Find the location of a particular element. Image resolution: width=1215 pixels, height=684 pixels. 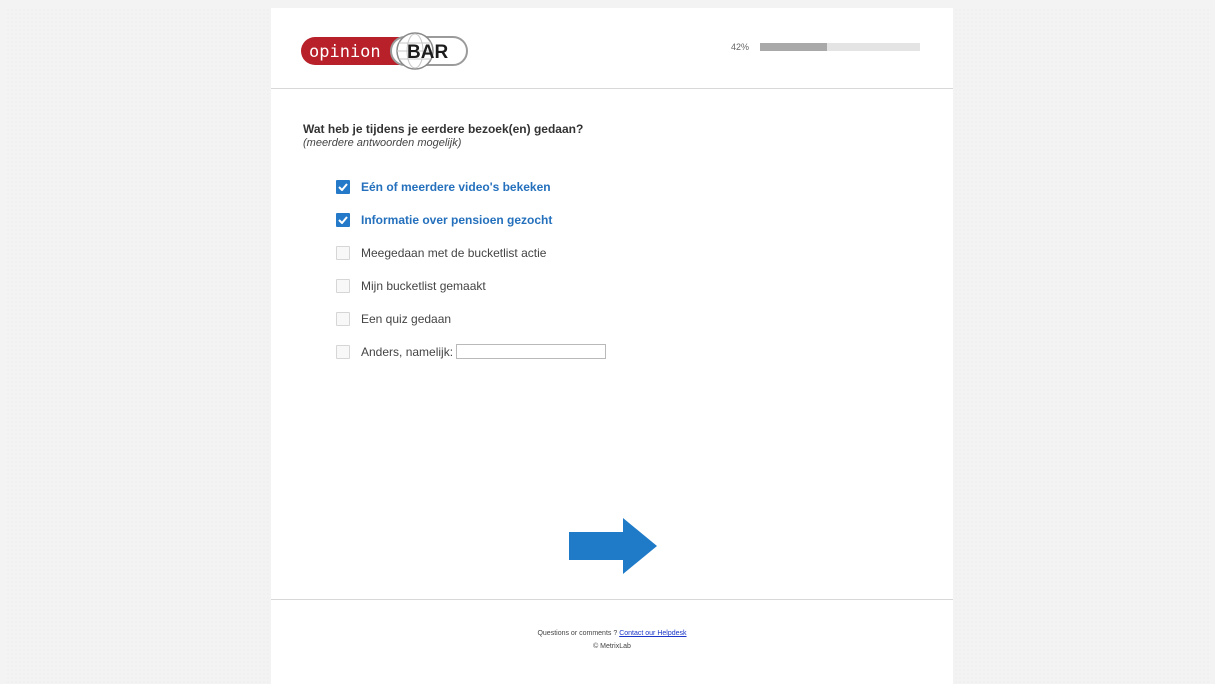

option-quiz-gedaan: Een quiz gedaan is located at coordinates (471, 318).